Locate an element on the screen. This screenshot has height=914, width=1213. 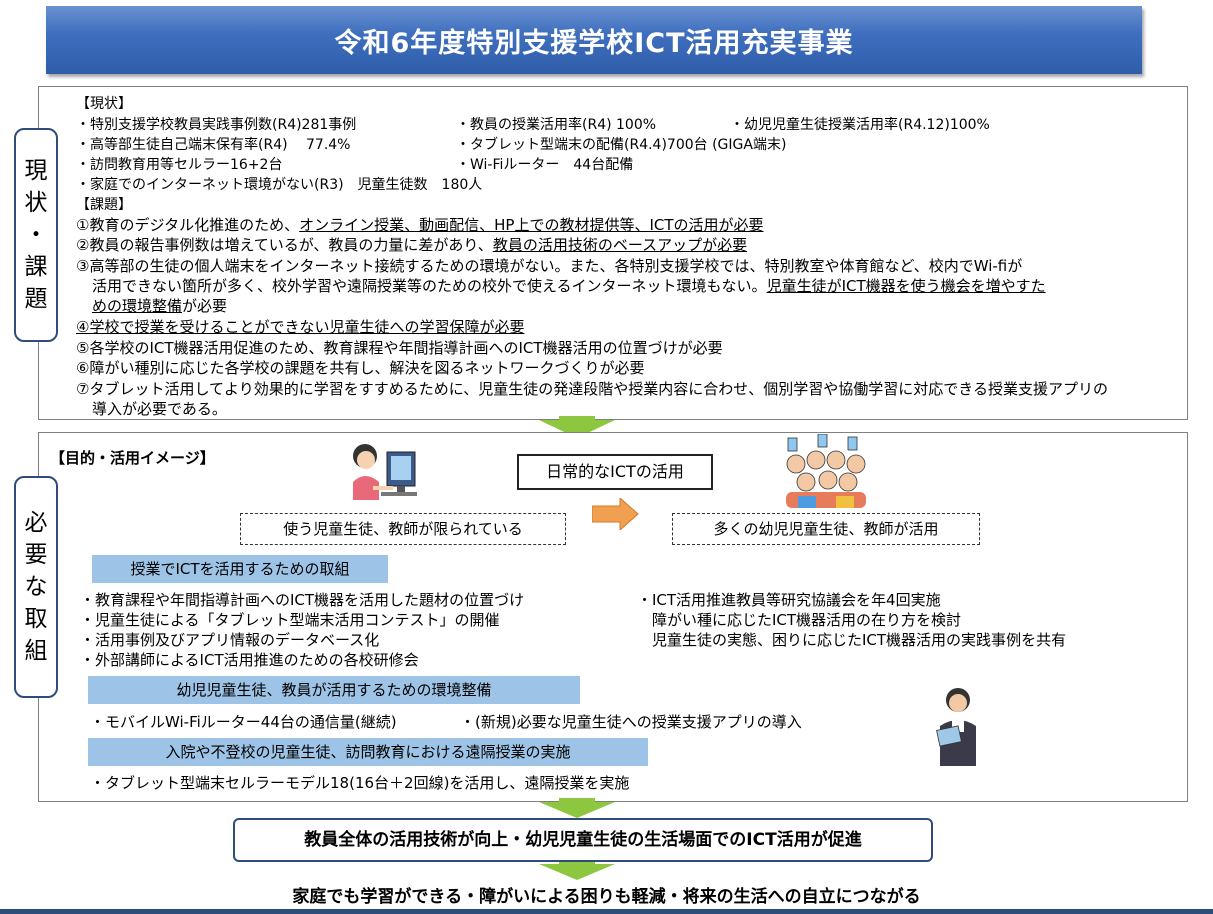
issue-4: ④学校で授業を受けることができない児童生徒への学習保障が必要 is located at coordinates (300, 327).